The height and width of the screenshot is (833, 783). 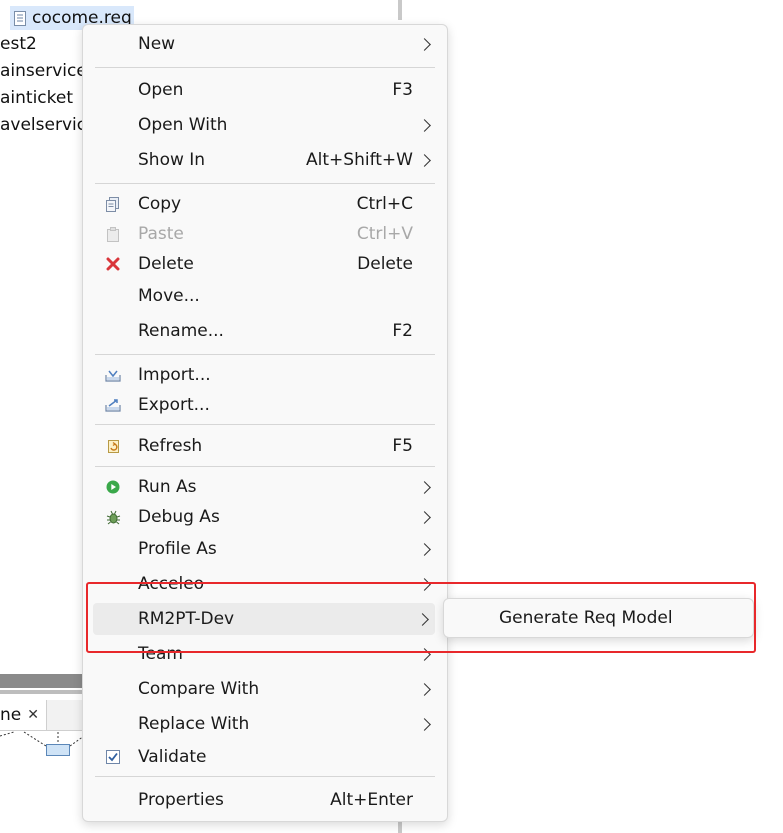 I want to click on run-icon, so click(x=113, y=487).